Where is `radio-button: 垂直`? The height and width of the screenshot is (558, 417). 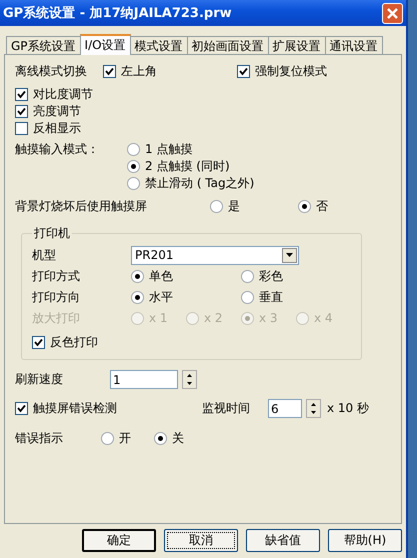 radio-button: 垂直 is located at coordinates (296, 297).